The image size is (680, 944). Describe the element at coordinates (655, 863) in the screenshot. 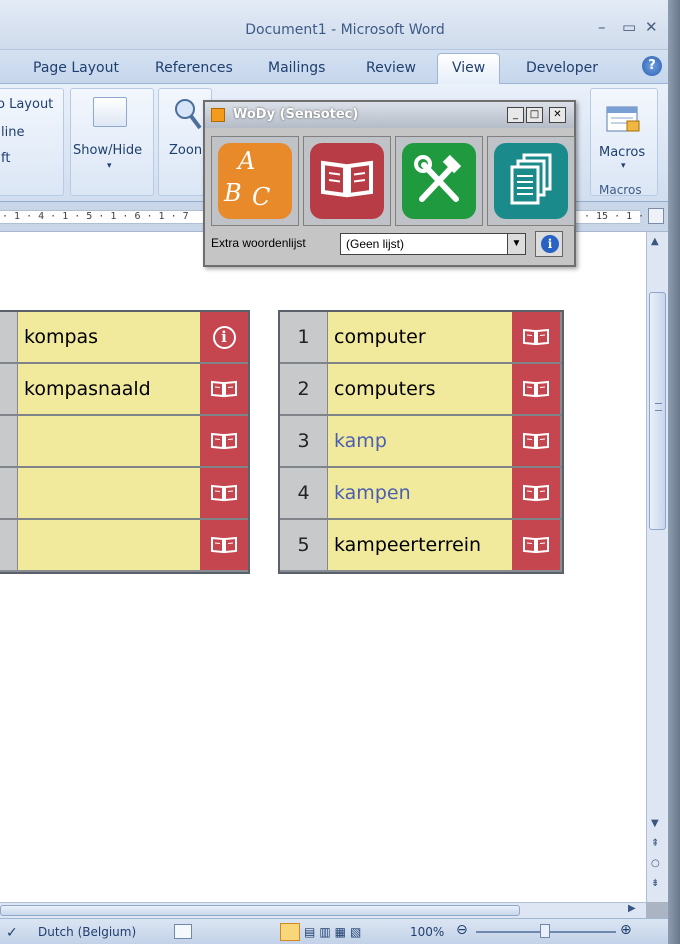

I see `browse-object-icon: ○` at that location.